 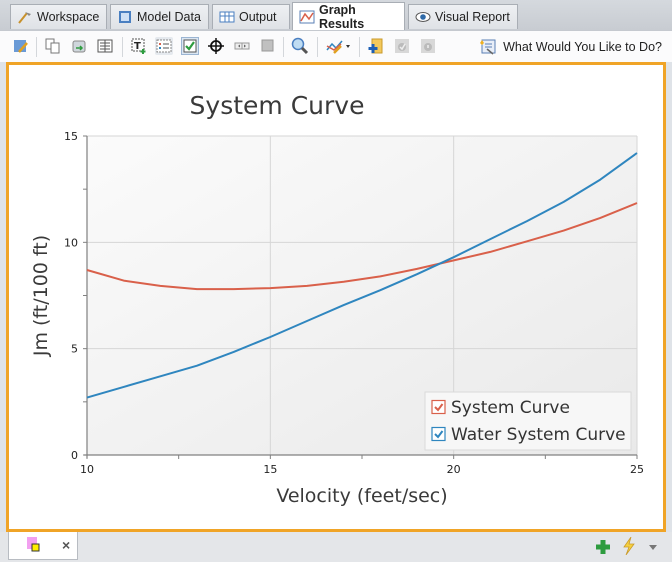 I want to click on disabled-check-icon, so click(x=402, y=46).